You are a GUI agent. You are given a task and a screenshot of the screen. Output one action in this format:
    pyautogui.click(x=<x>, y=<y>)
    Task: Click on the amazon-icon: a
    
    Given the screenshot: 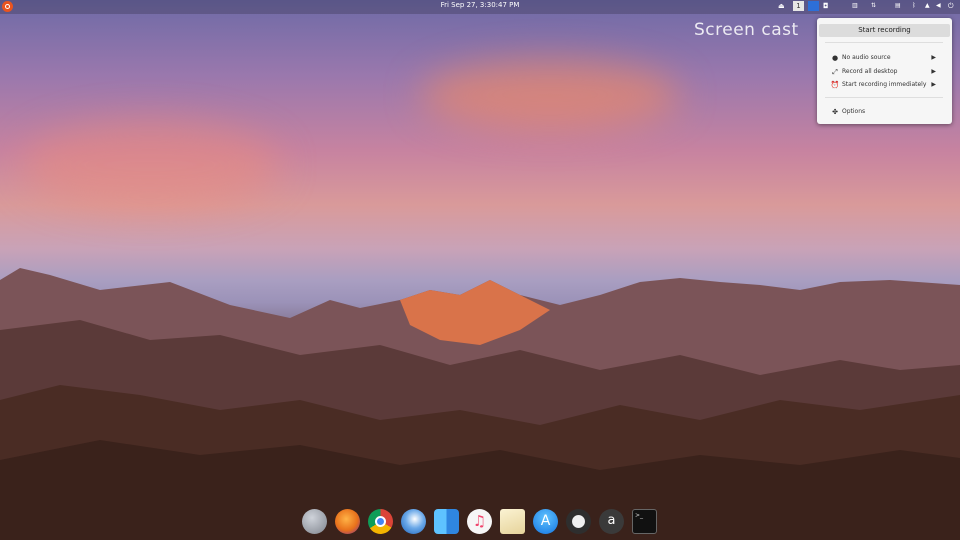 What is the action you would take?
    pyautogui.click(x=611, y=521)
    